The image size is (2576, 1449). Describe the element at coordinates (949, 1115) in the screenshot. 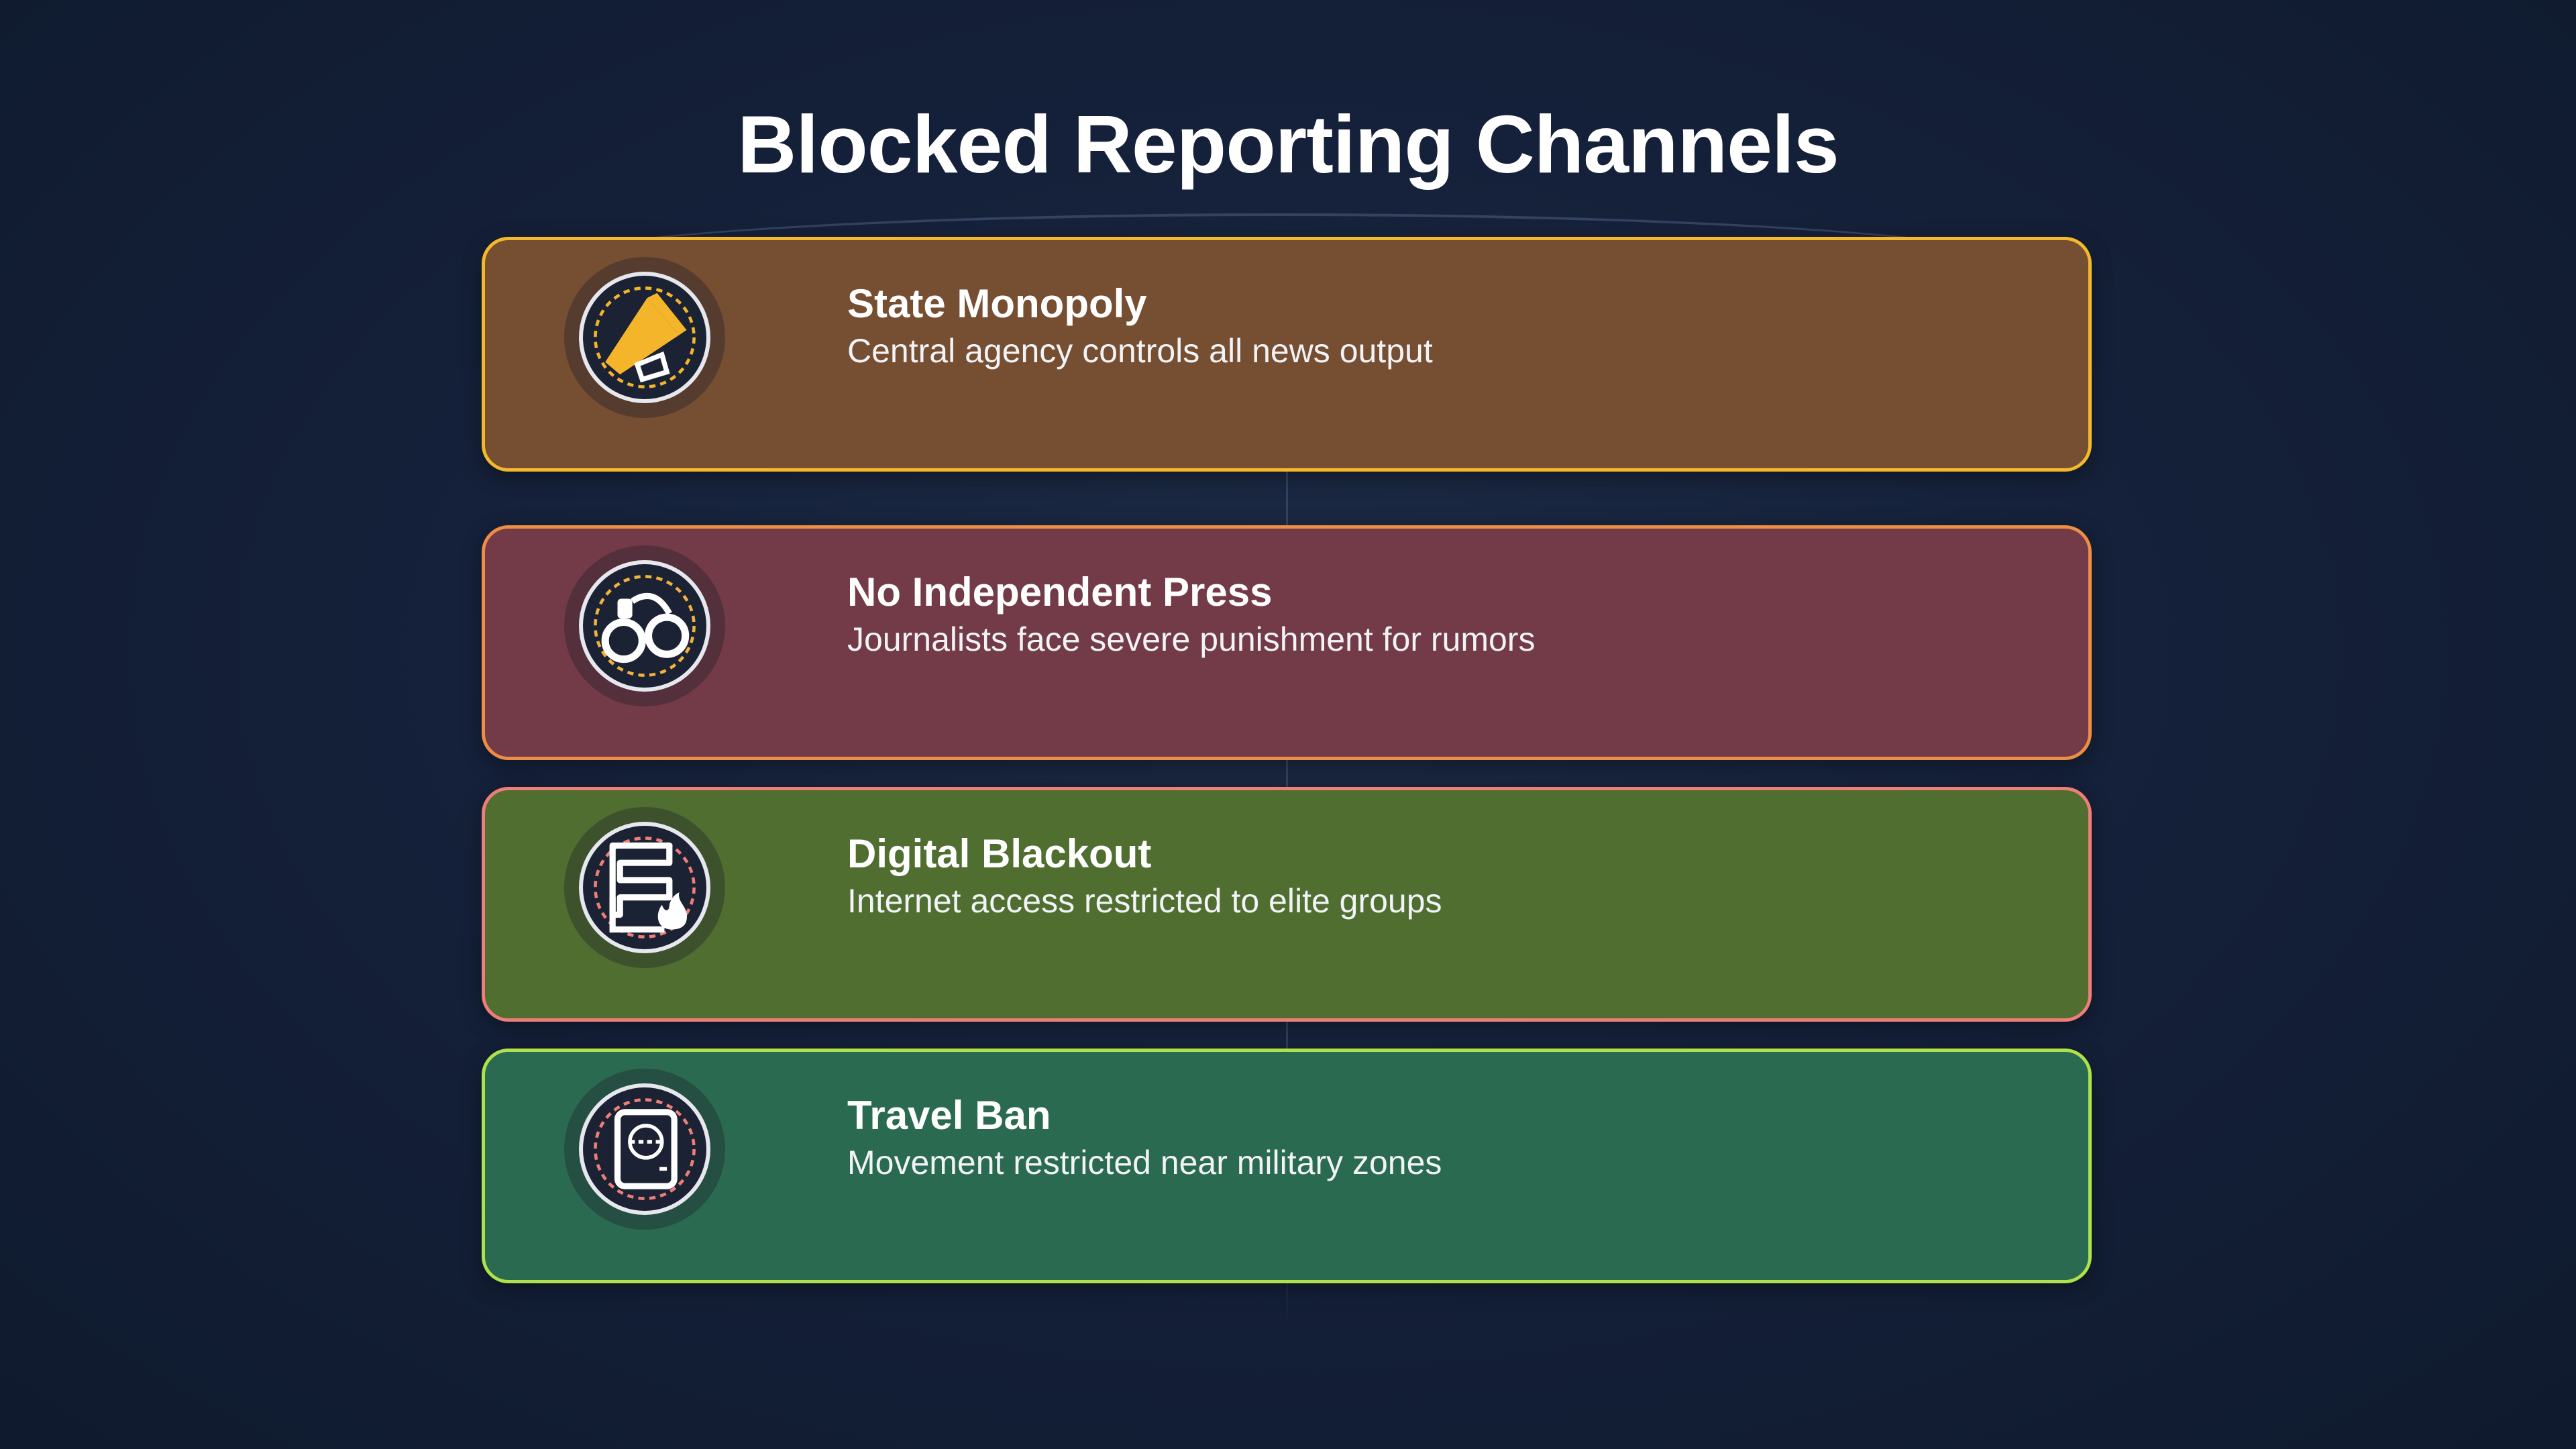

I see `card-title: Travel Ban` at that location.